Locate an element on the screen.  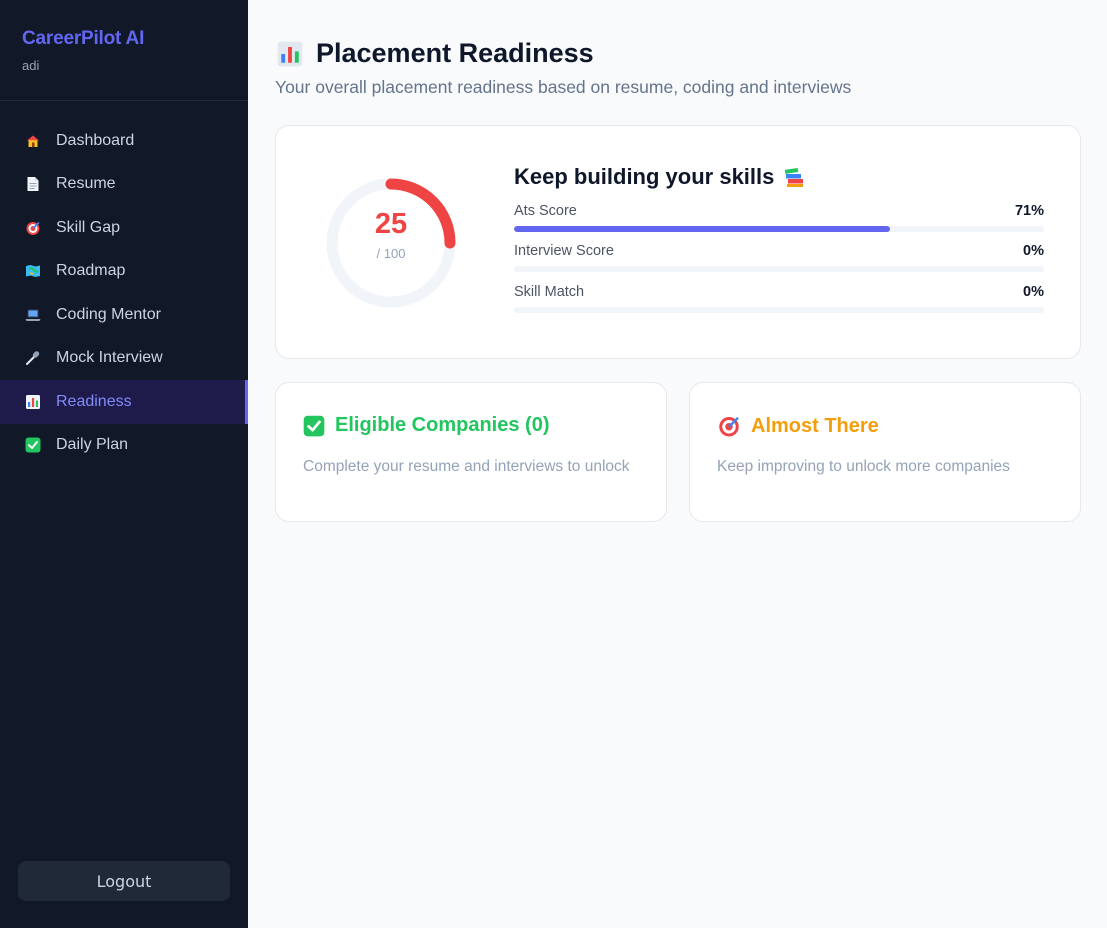
metric-label: Skill Match is located at coordinates (549, 292).